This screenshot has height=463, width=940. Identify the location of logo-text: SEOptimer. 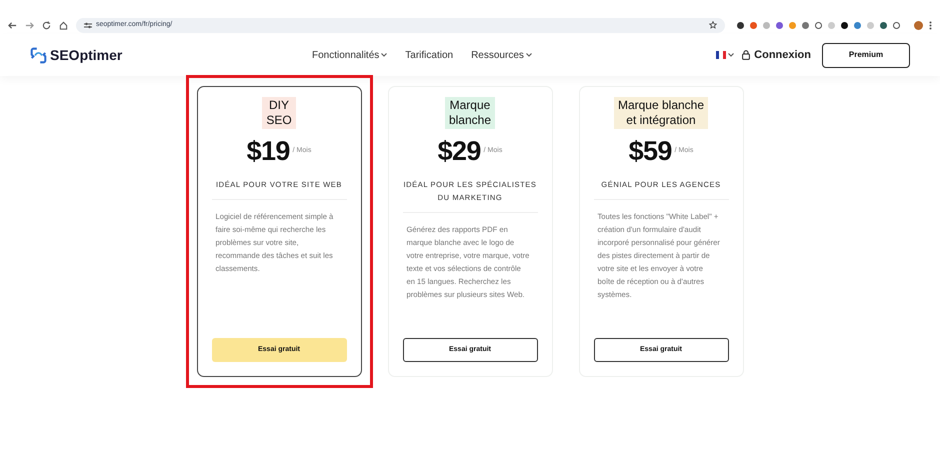
(86, 55).